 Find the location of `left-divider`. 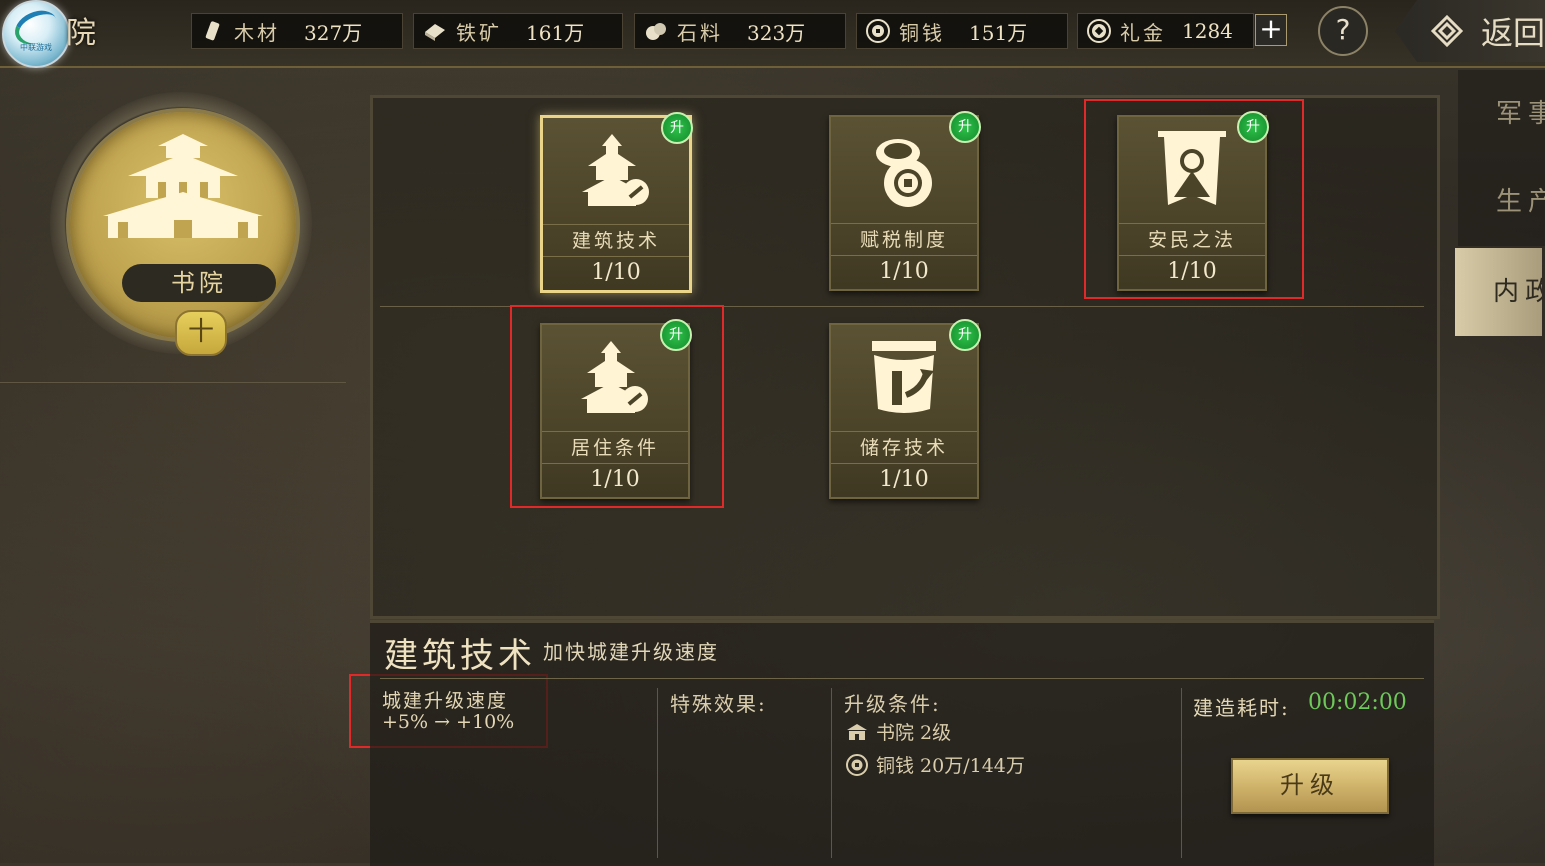

left-divider is located at coordinates (173, 382).